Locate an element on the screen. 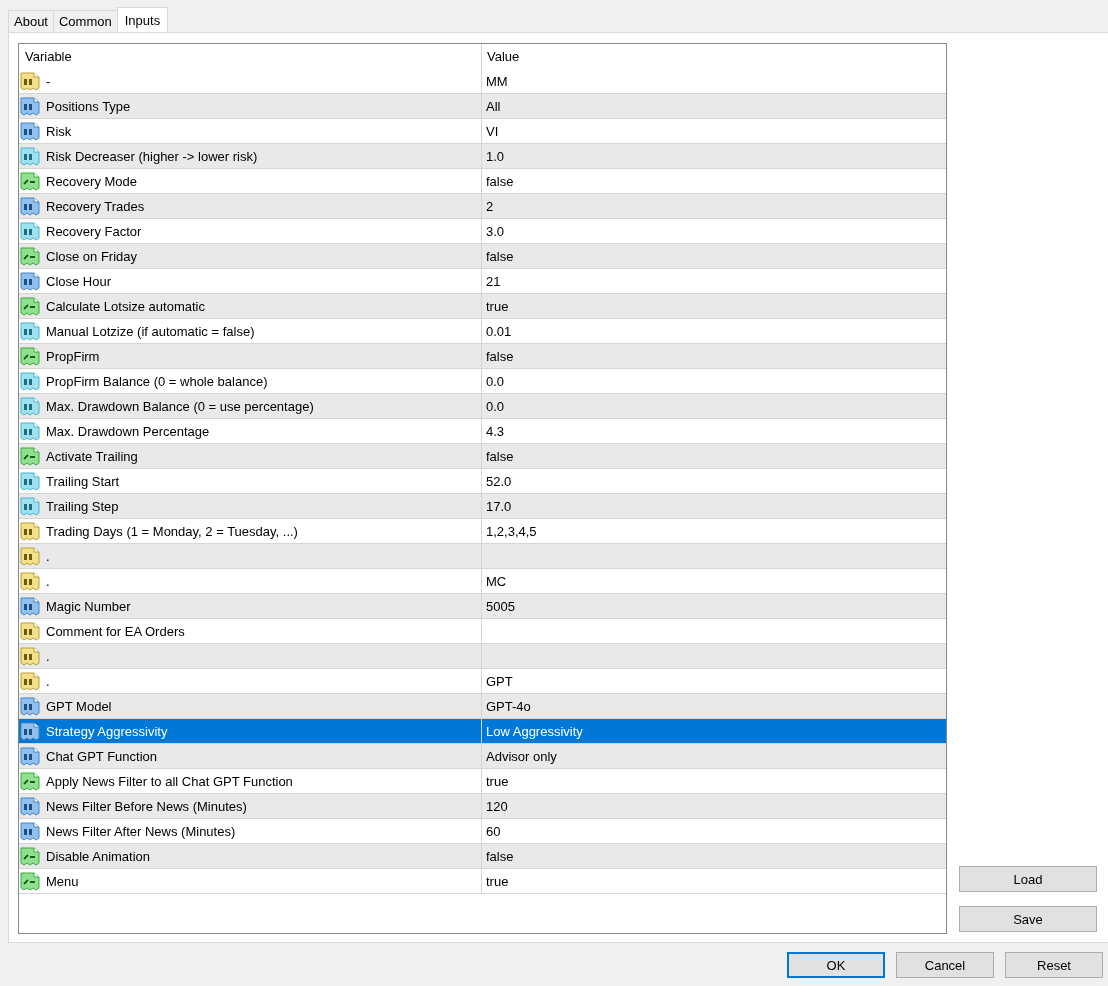 The width and height of the screenshot is (1108, 986). table-row: Recovery Mode false is located at coordinates (482, 181).